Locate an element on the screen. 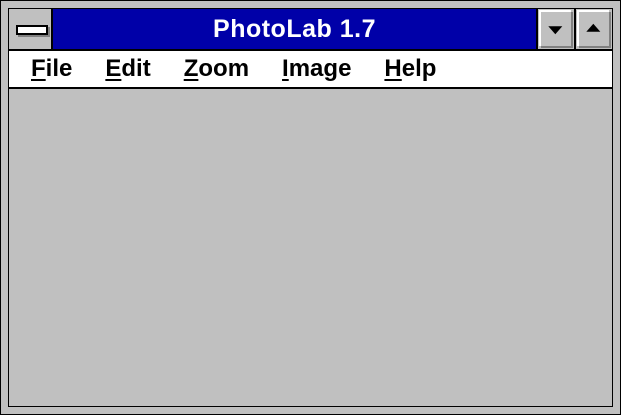 The image size is (621, 415). triangle-up-icon is located at coordinates (593, 27).